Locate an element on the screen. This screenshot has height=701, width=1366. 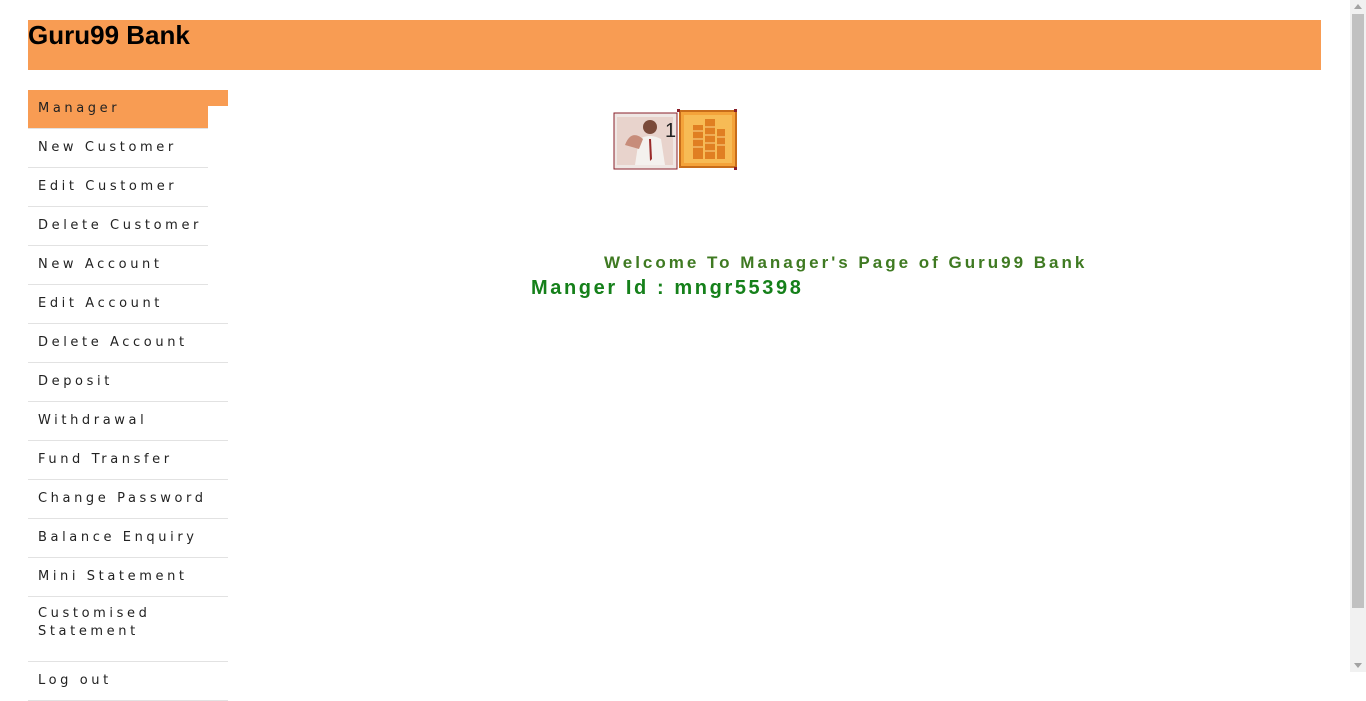
site-title: Guru99 Bank is located at coordinates (109, 35).